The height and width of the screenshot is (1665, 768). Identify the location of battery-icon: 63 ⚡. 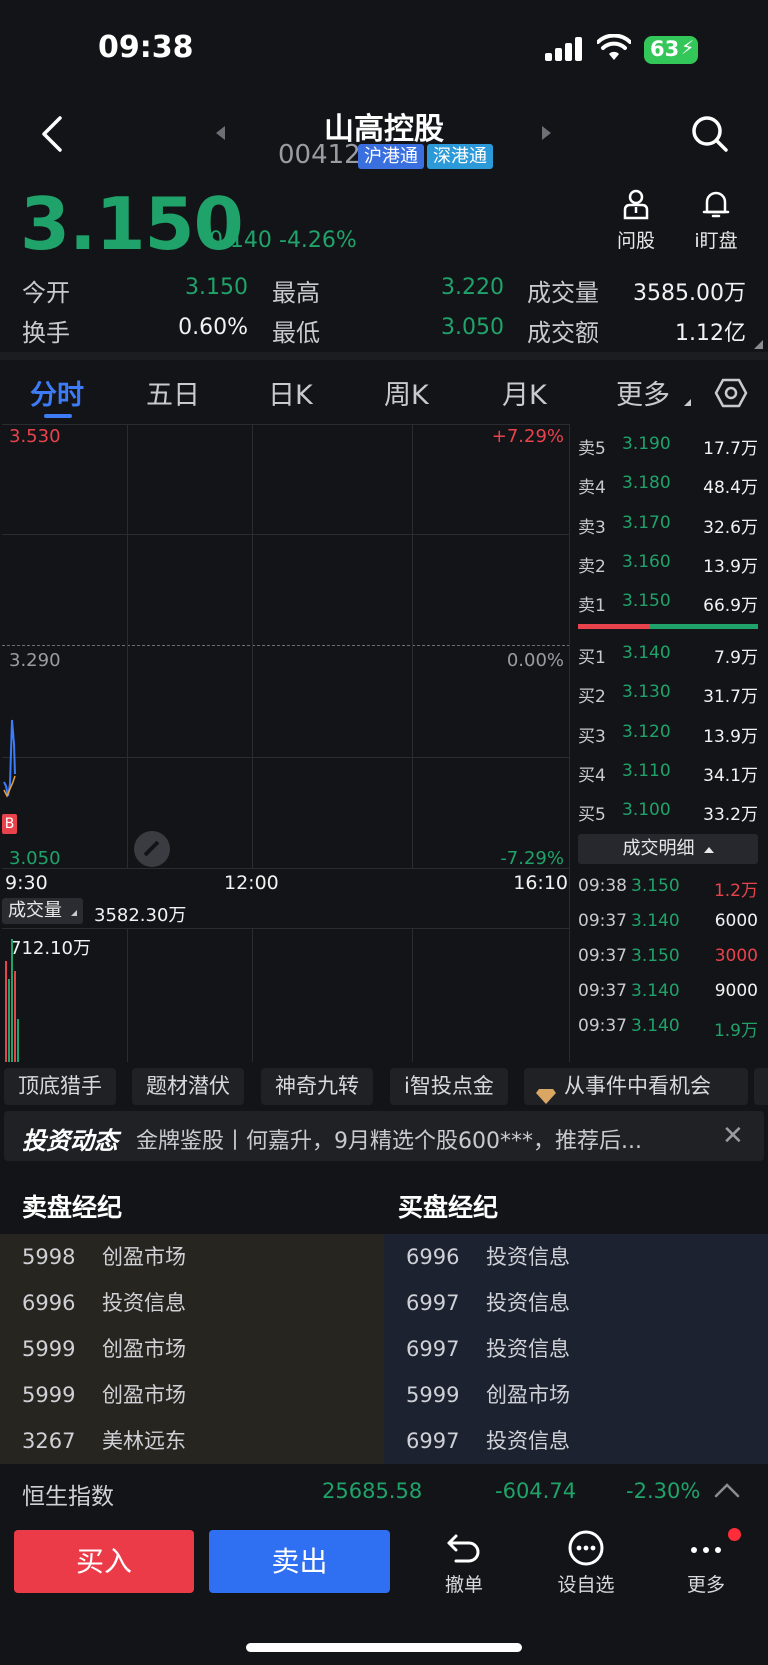
(671, 50).